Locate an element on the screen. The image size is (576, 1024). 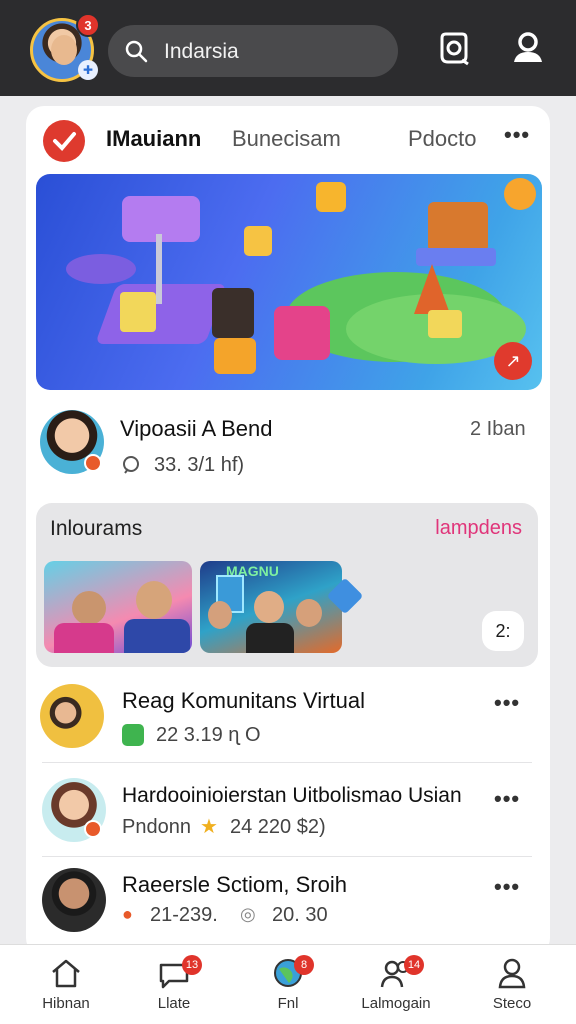
post-title: Hardooinioierstan Uitbolismao Usian is located at coordinates (292, 796).